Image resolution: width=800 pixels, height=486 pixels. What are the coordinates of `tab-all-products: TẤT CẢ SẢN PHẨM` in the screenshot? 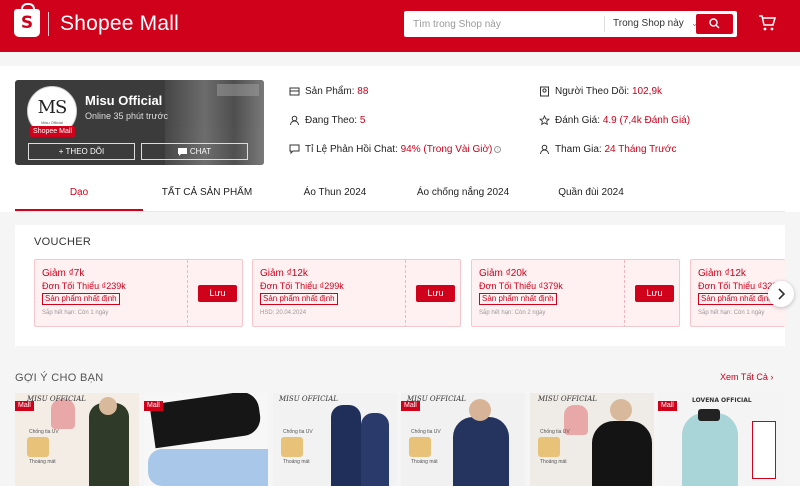 It's located at (207, 193).